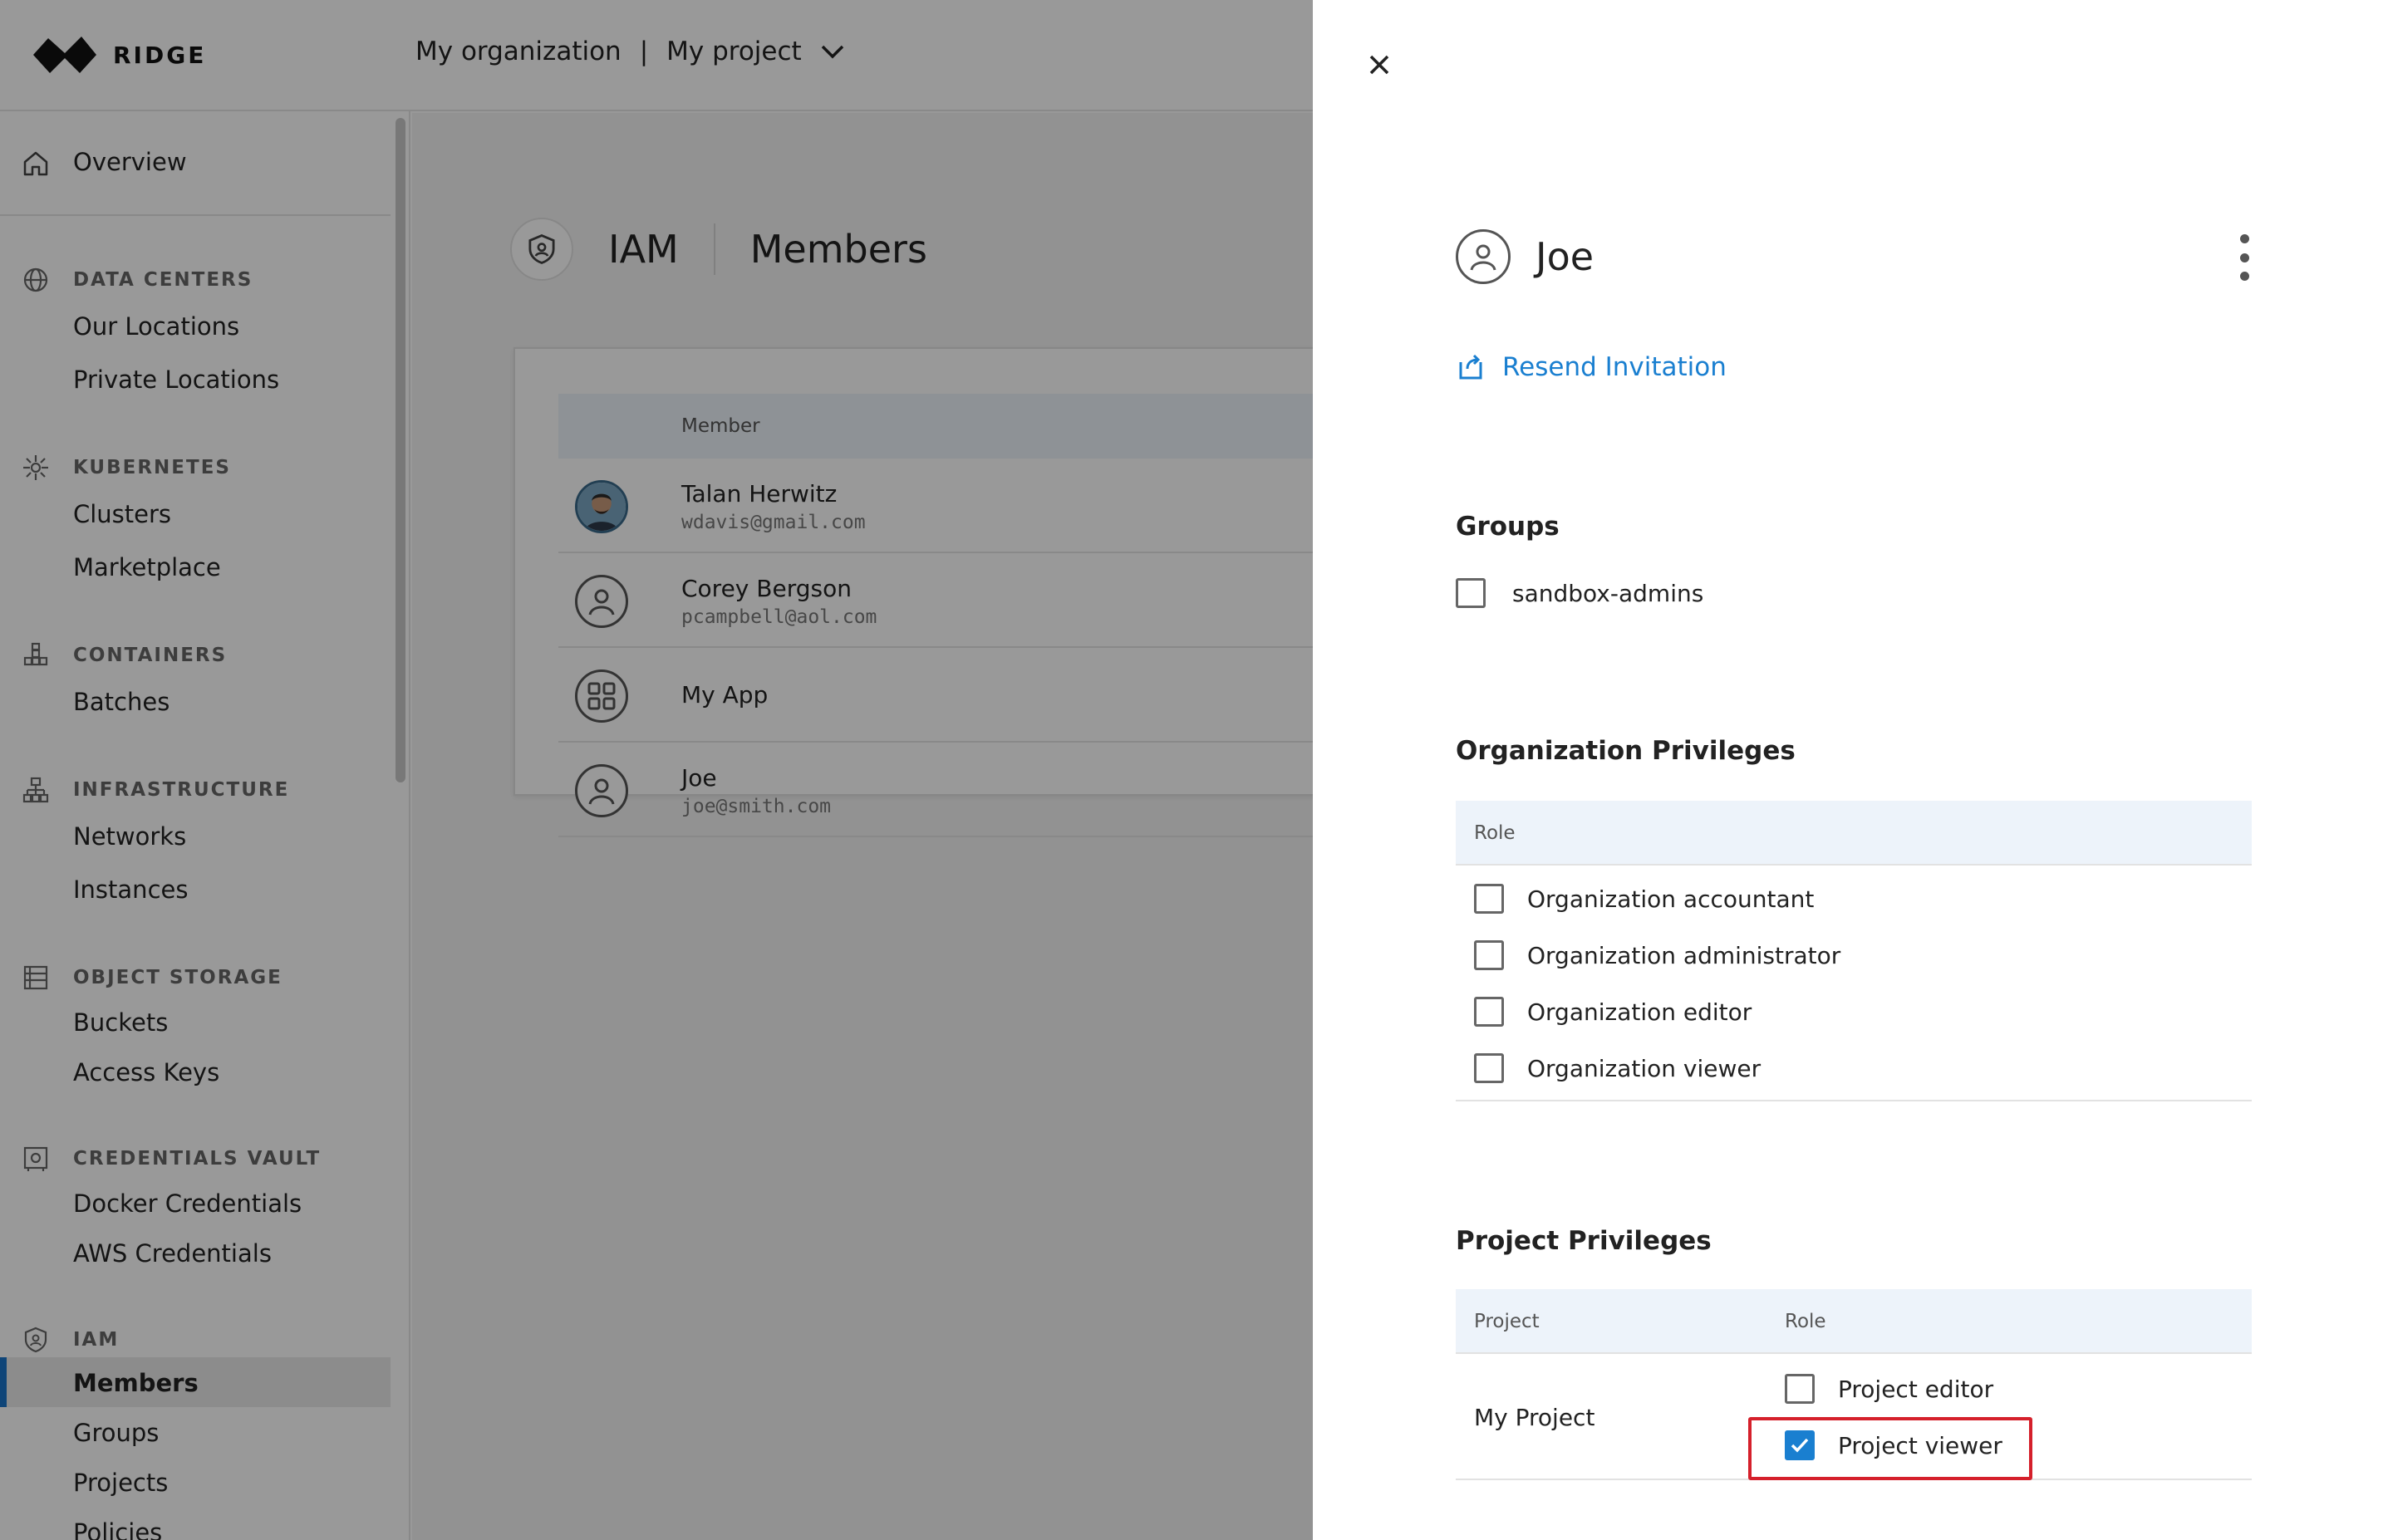 The image size is (2388, 1540). What do you see at coordinates (1489, 1012) in the screenshot?
I see `role-checkbox-organization-editor` at bounding box center [1489, 1012].